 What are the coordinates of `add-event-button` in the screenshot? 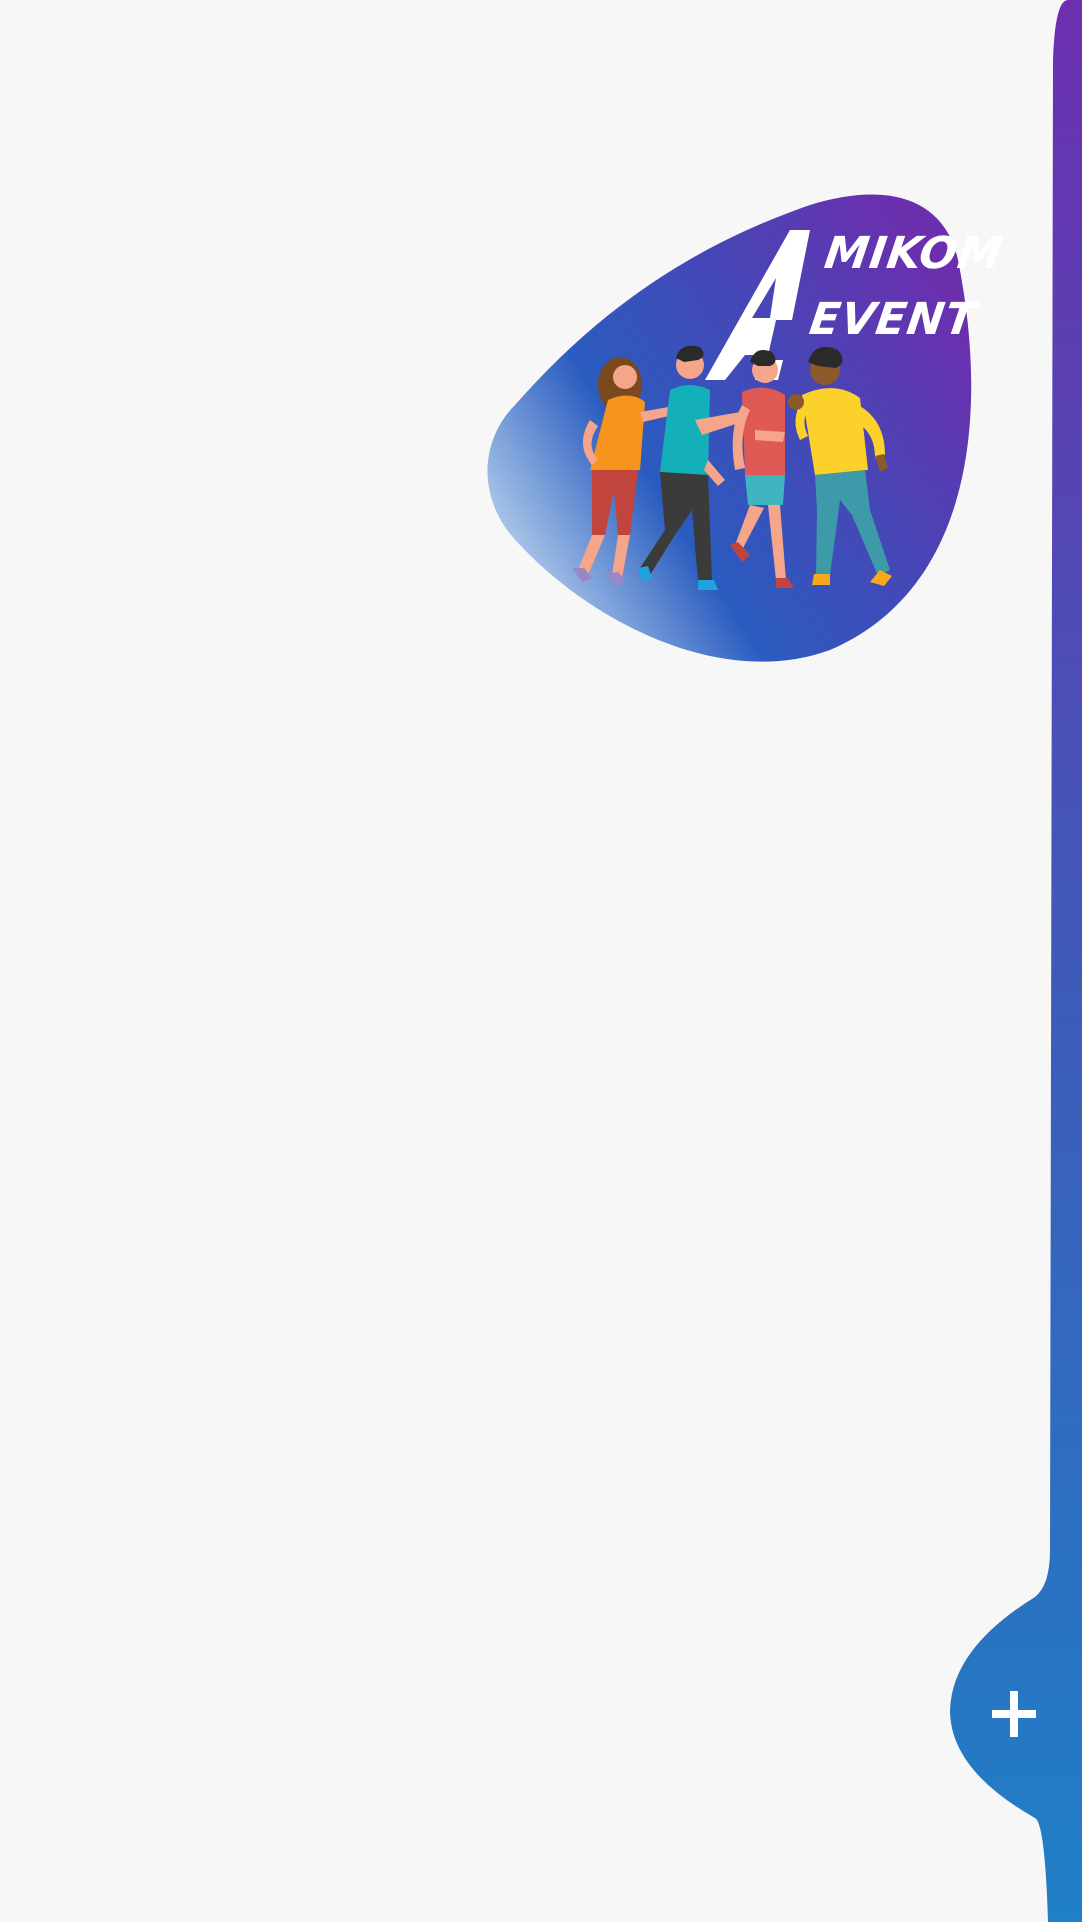 It's located at (1015, 1716).